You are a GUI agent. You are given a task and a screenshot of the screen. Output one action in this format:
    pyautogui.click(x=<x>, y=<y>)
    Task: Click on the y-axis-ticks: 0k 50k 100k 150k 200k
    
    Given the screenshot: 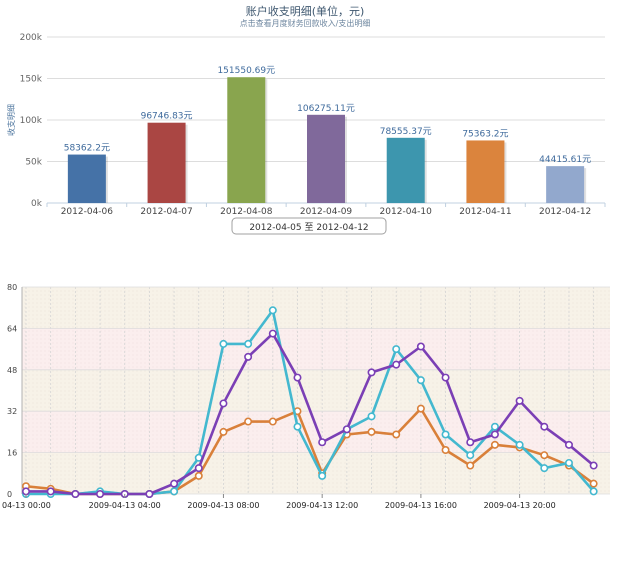 What is the action you would take?
    pyautogui.click(x=31, y=121)
    